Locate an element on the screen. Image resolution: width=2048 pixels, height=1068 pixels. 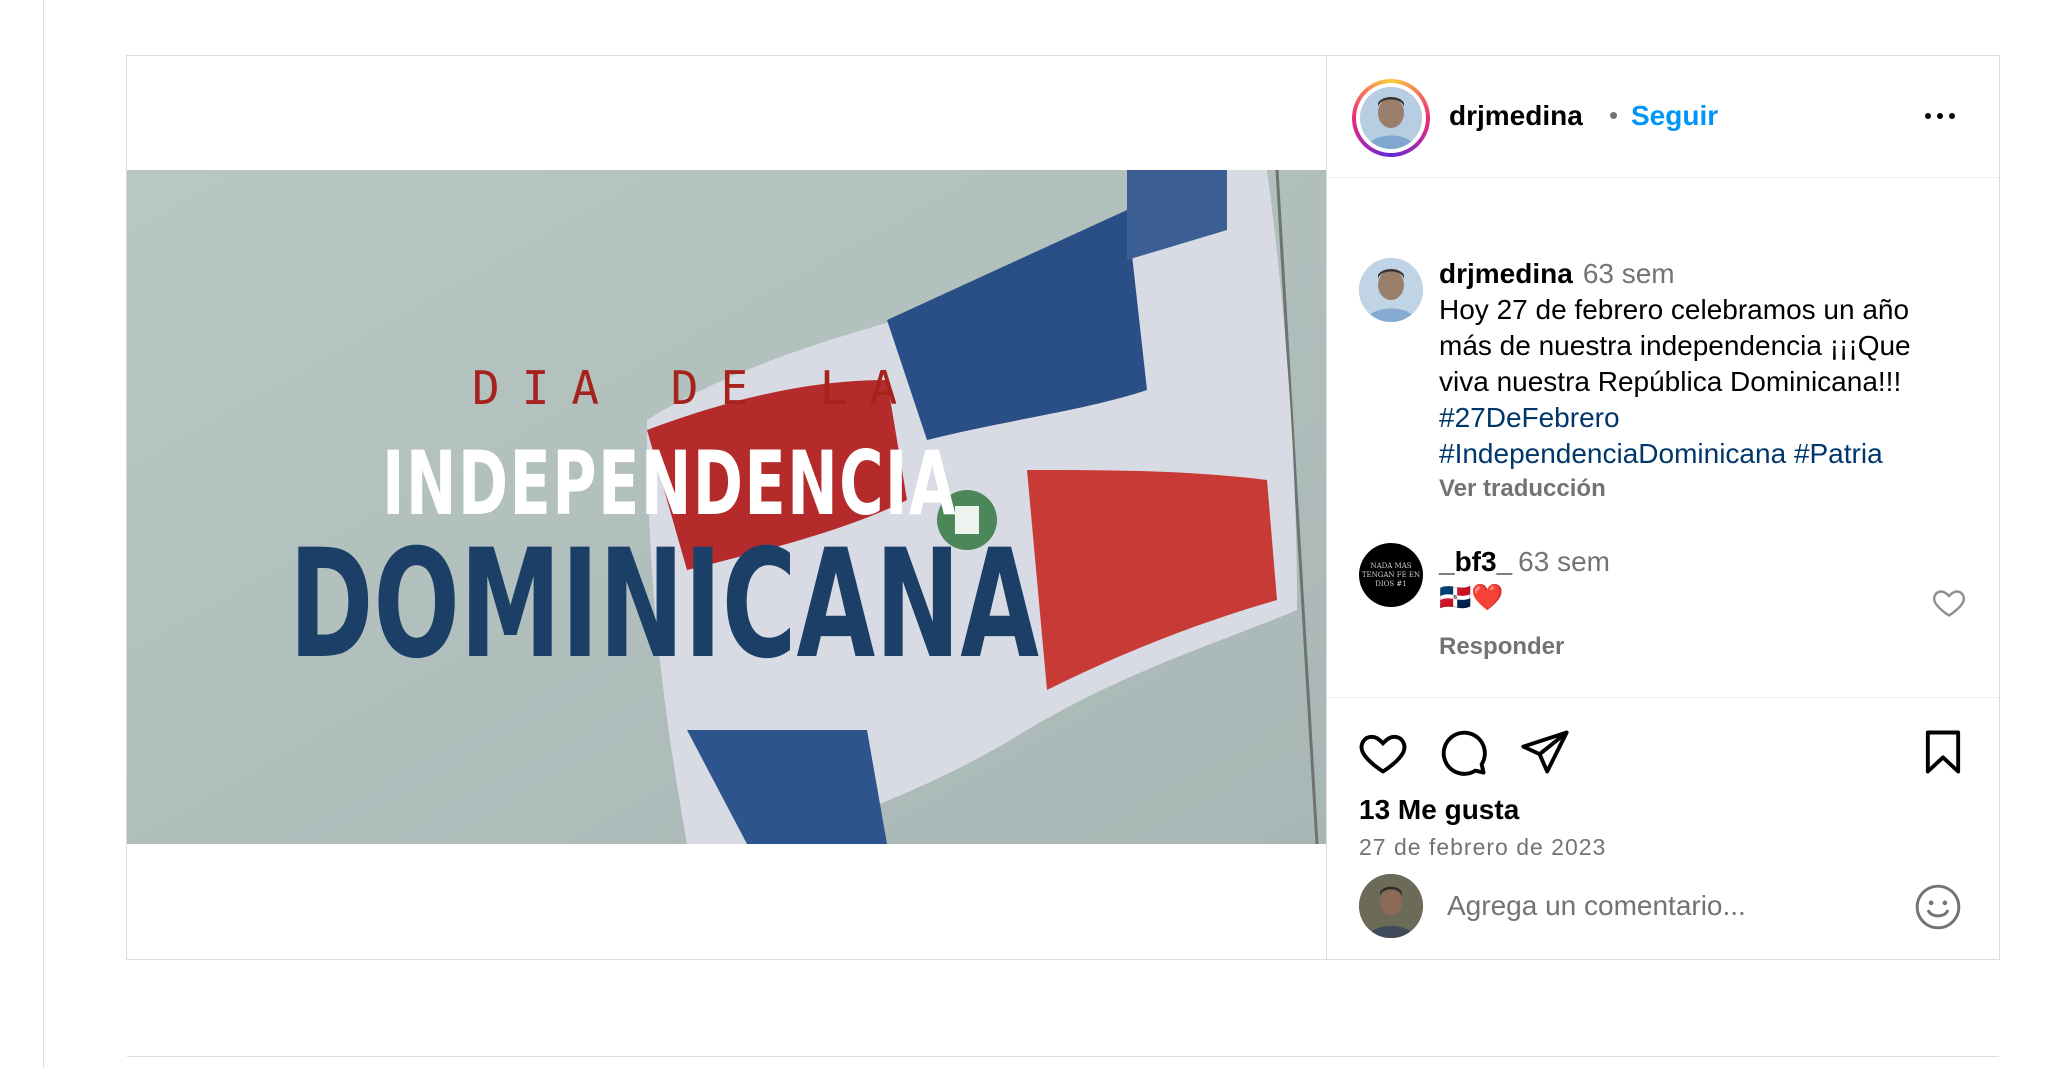
reply-button: Responder is located at coordinates (1501, 647).